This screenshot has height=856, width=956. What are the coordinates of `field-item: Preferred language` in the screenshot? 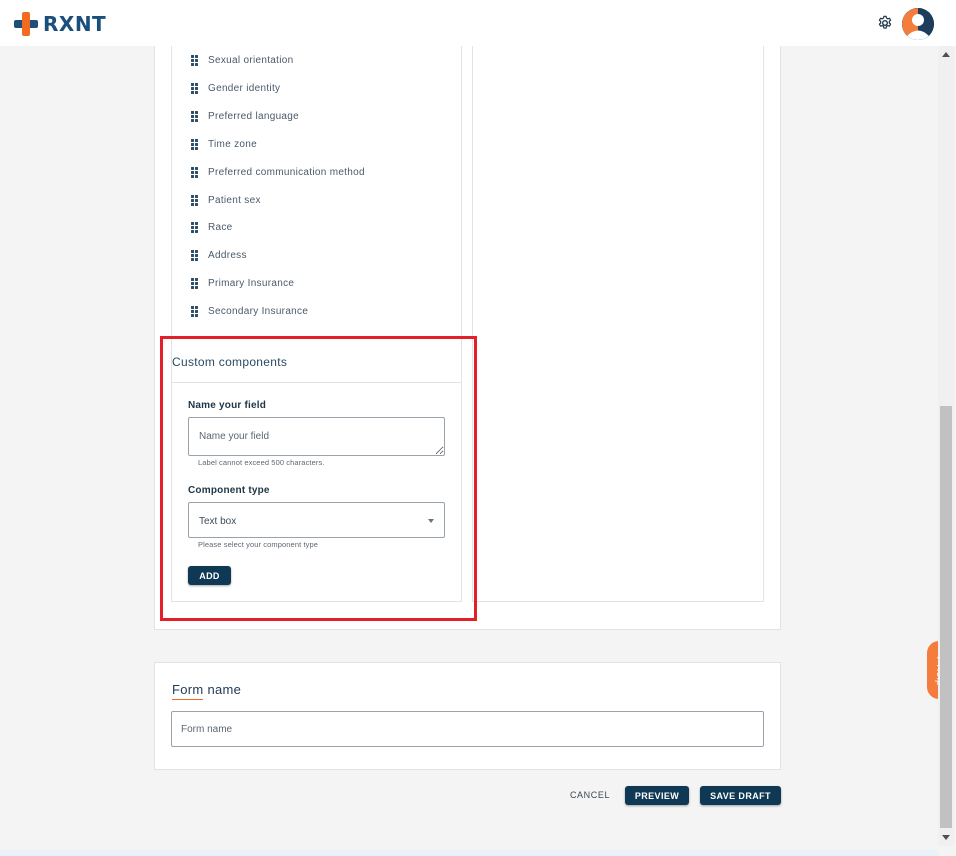 It's located at (245, 116).